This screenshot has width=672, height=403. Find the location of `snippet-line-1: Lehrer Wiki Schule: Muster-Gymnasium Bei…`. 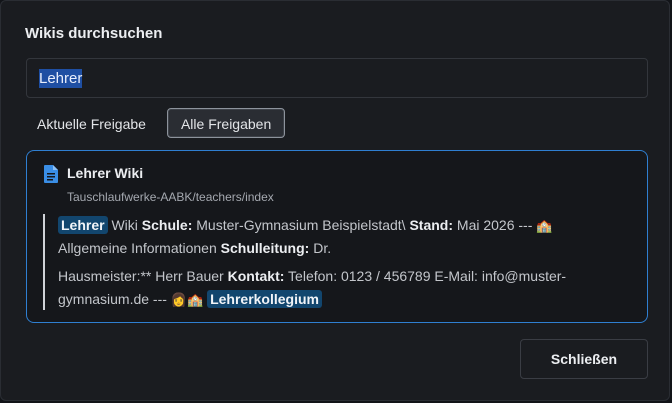

snippet-line-1: Lehrer Wiki Schule: Muster-Gymnasium Bei… is located at coordinates (330, 237).